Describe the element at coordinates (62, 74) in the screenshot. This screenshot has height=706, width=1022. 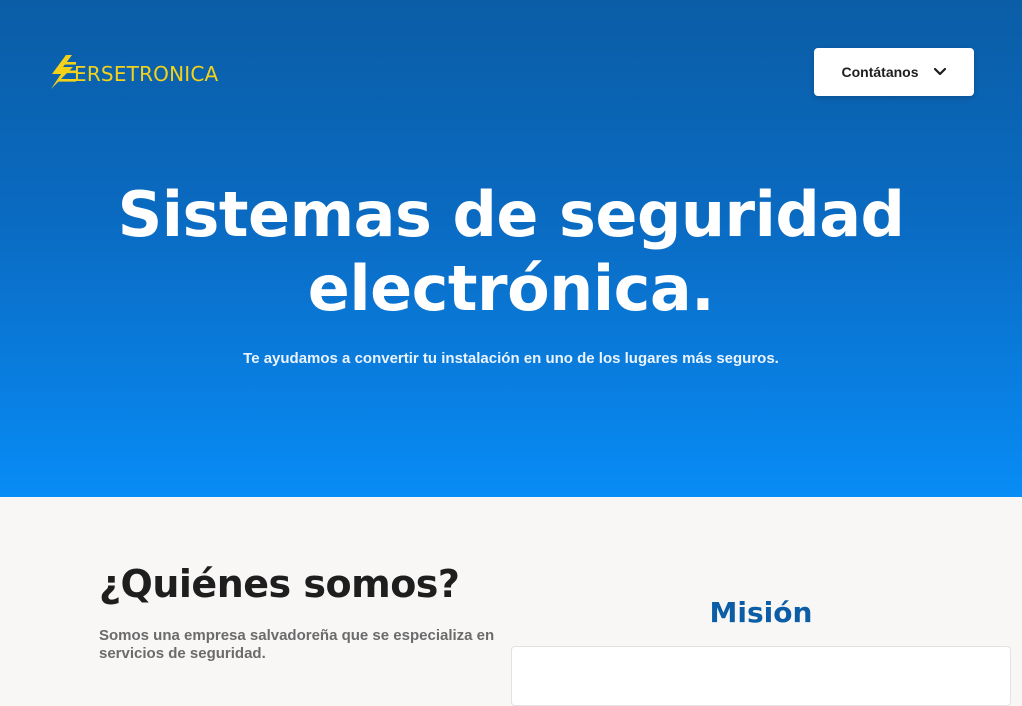
I see `lightning-bolt-icon` at that location.